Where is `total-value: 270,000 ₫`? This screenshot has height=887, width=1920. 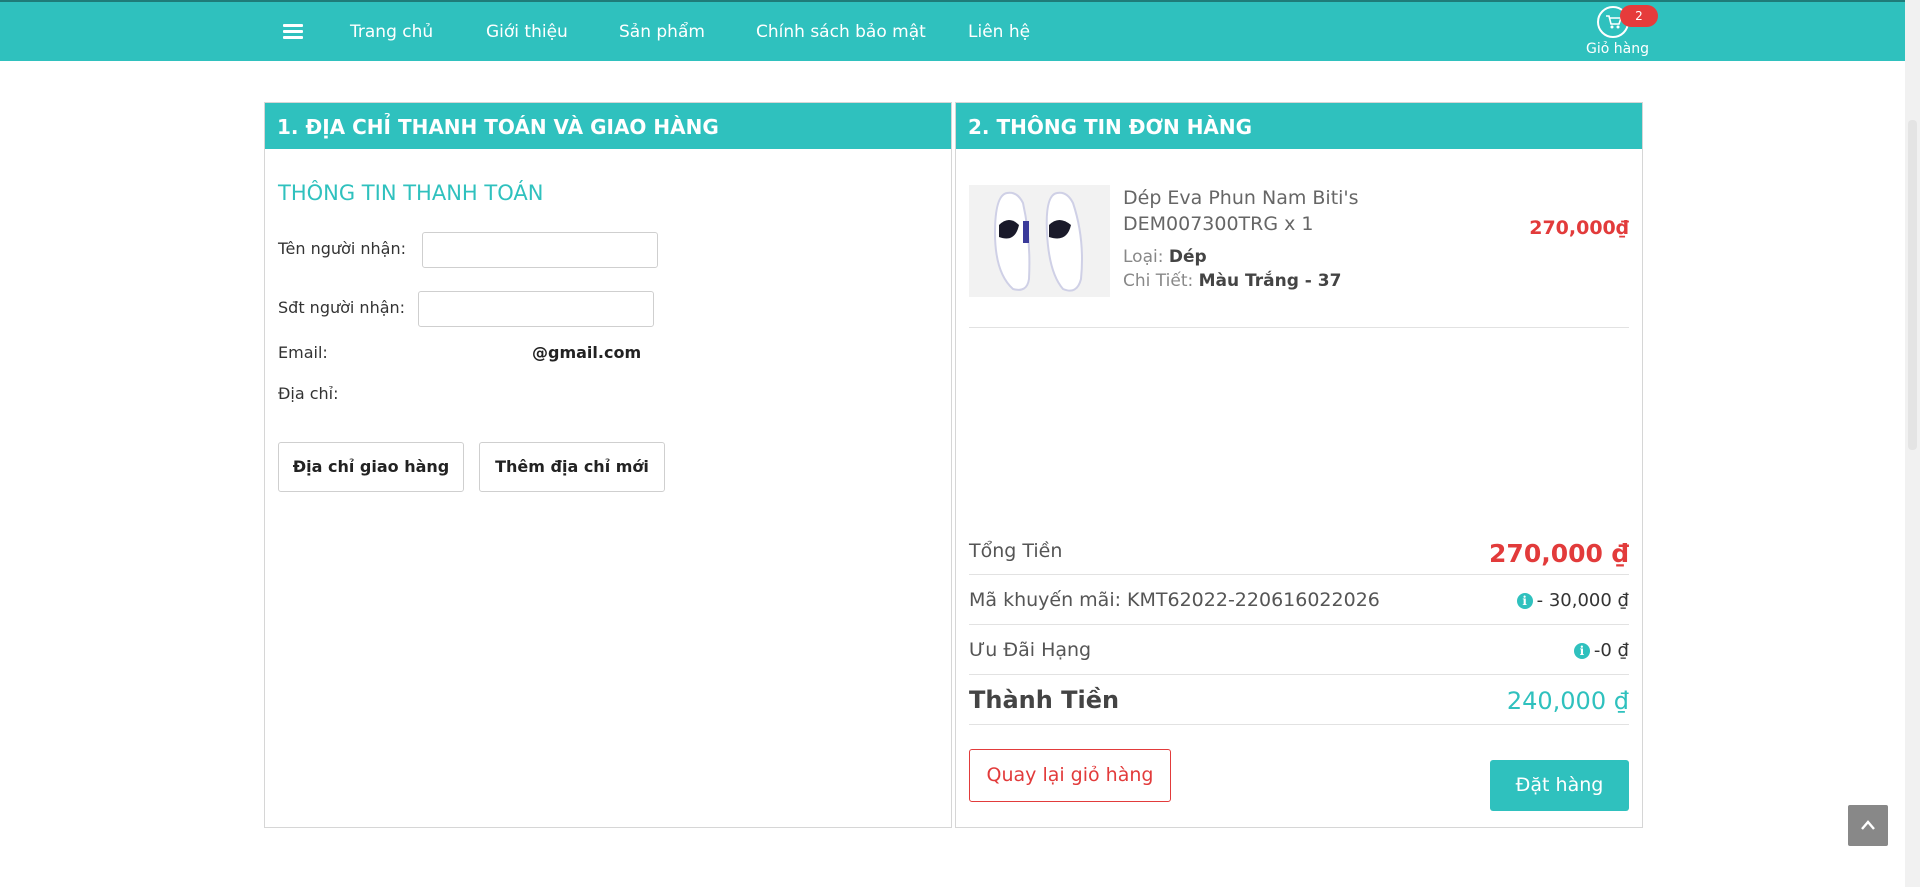 total-value: 270,000 ₫ is located at coordinates (1559, 553).